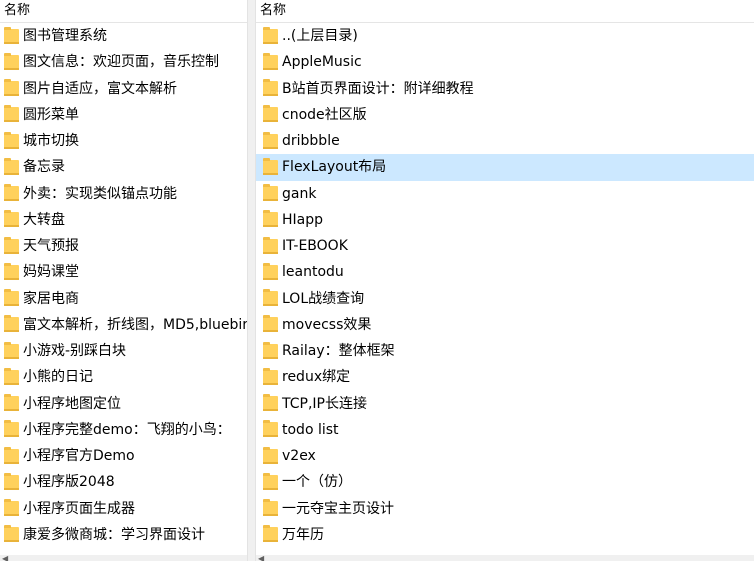 This screenshot has width=754, height=561. What do you see at coordinates (505, 535) in the screenshot?
I see `folder-row: 万年历` at bounding box center [505, 535].